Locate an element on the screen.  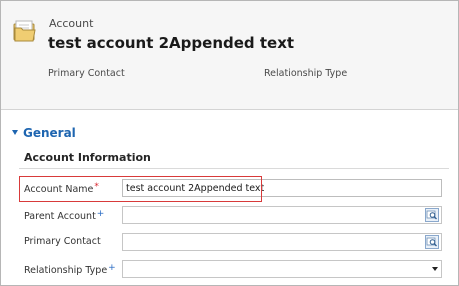
primary-contact-row: Primary Contact is located at coordinates (229, 243).